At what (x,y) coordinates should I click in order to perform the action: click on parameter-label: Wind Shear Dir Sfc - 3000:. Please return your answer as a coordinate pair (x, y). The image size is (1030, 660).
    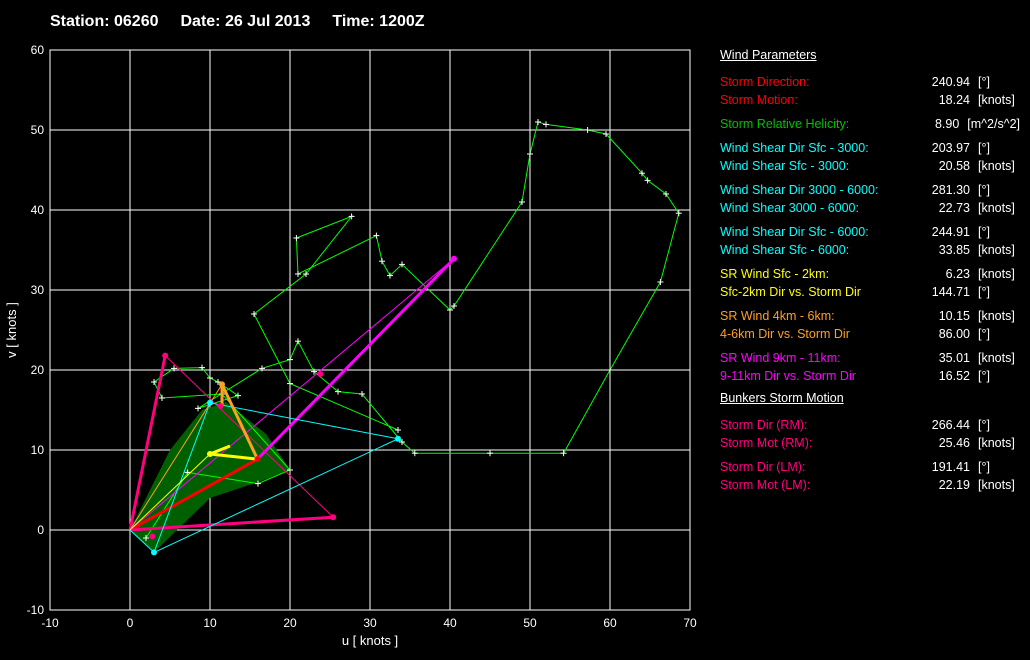
    Looking at the image, I should click on (794, 148).